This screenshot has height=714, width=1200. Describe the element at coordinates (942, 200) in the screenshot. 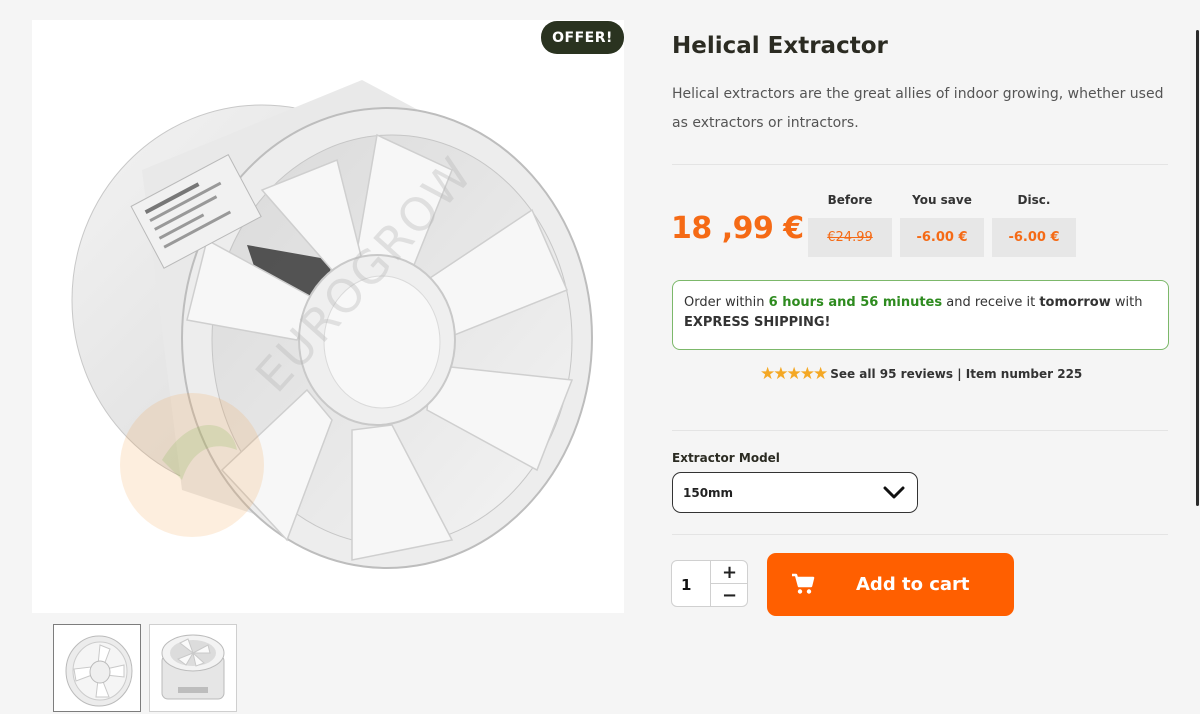

I see `price-save-label: You save` at that location.